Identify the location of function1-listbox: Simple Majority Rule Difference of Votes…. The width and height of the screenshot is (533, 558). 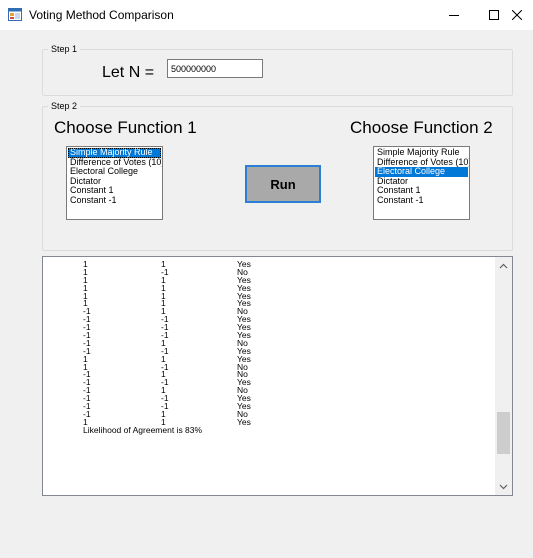
(114, 183).